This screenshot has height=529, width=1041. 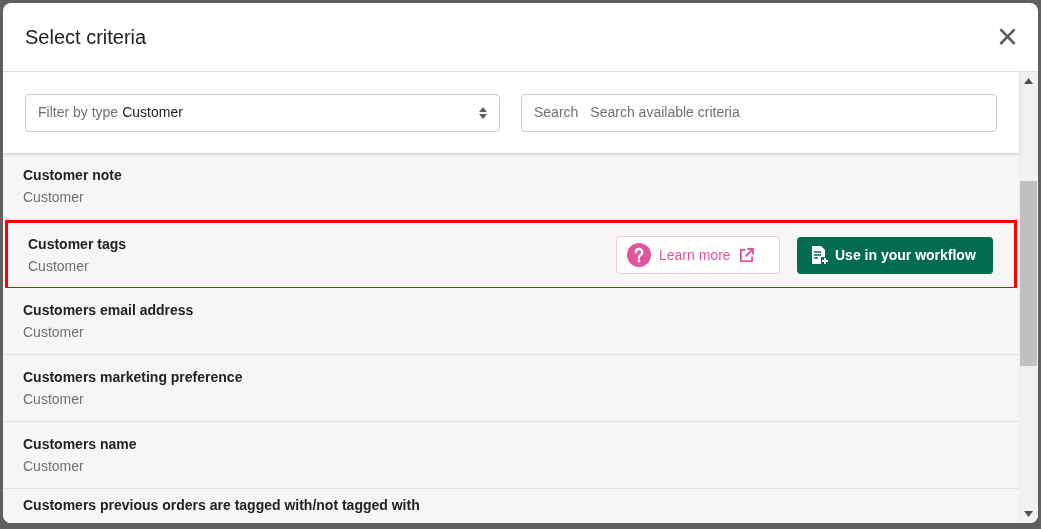 I want to click on criterion-name: Customers previous orders are tagged with/not tagged with, so click(x=222, y=505).